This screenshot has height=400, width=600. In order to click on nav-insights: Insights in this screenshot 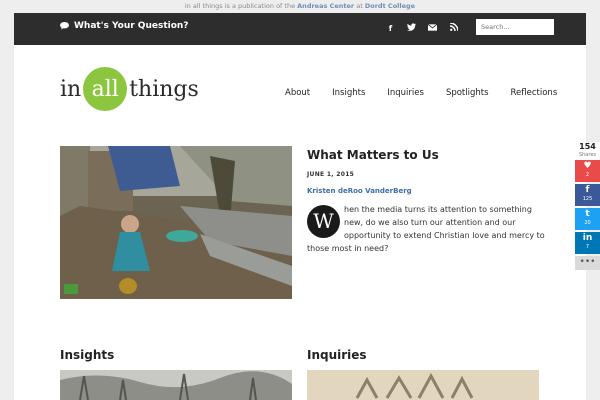, I will do `click(348, 93)`.